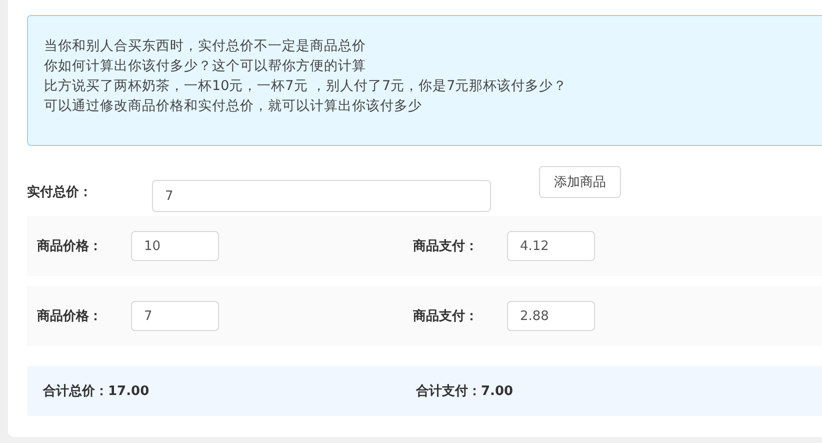  What do you see at coordinates (306, 86) in the screenshot?
I see `info-text: 比方说买了两杯奶茶，一杯10元，一杯7元 ，别人付了7元，你是7元那杯该付多少？` at bounding box center [306, 86].